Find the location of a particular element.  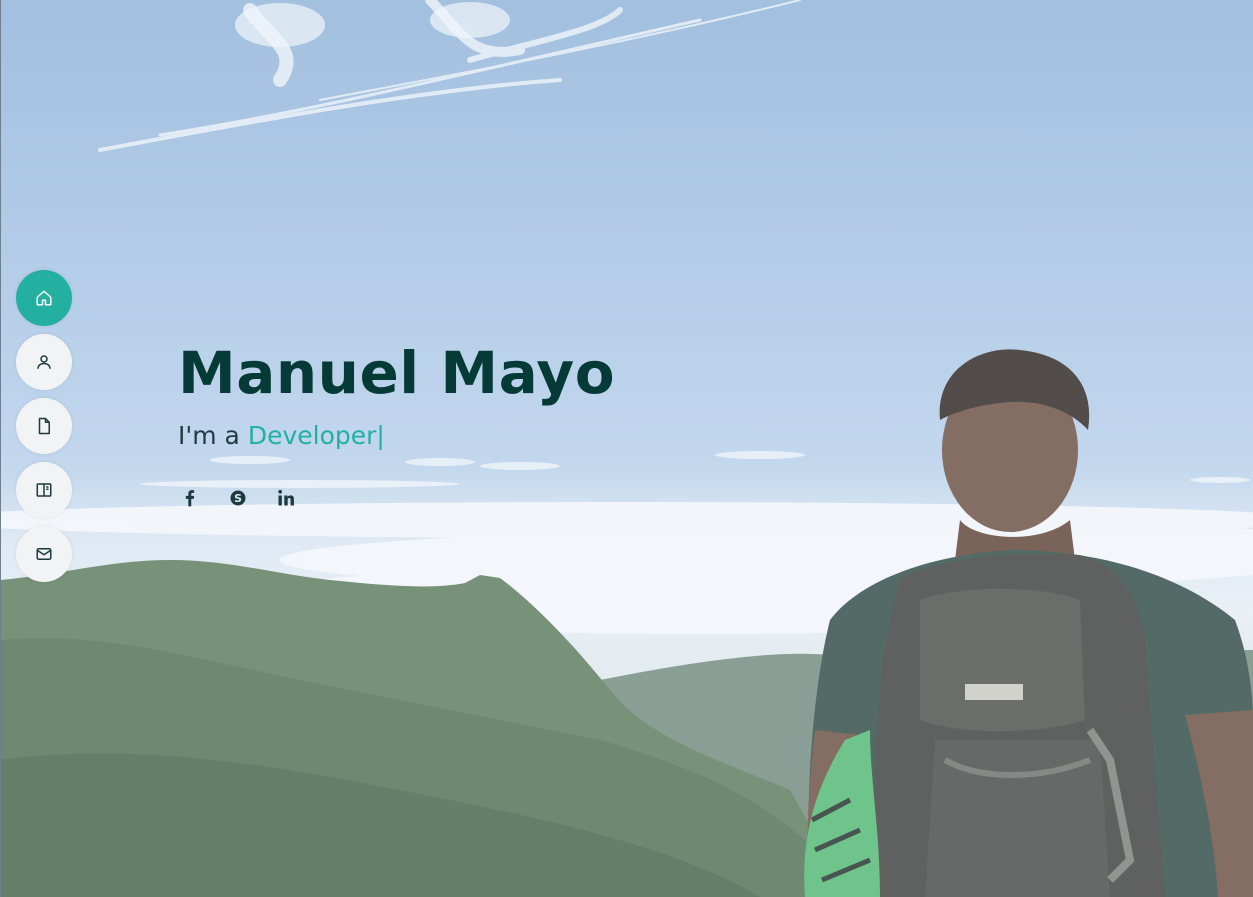

svg-text: S is located at coordinates (238, 498).